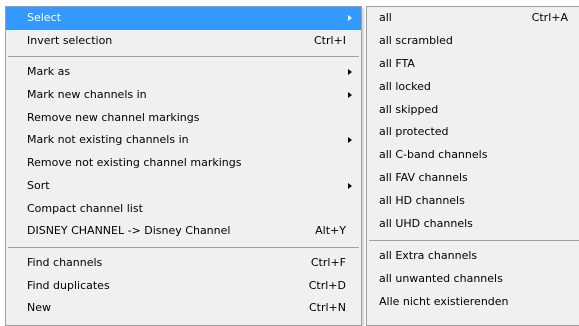  Describe the element at coordinates (422, 201) in the screenshot. I see `menu-item-label: all HD channels` at that location.